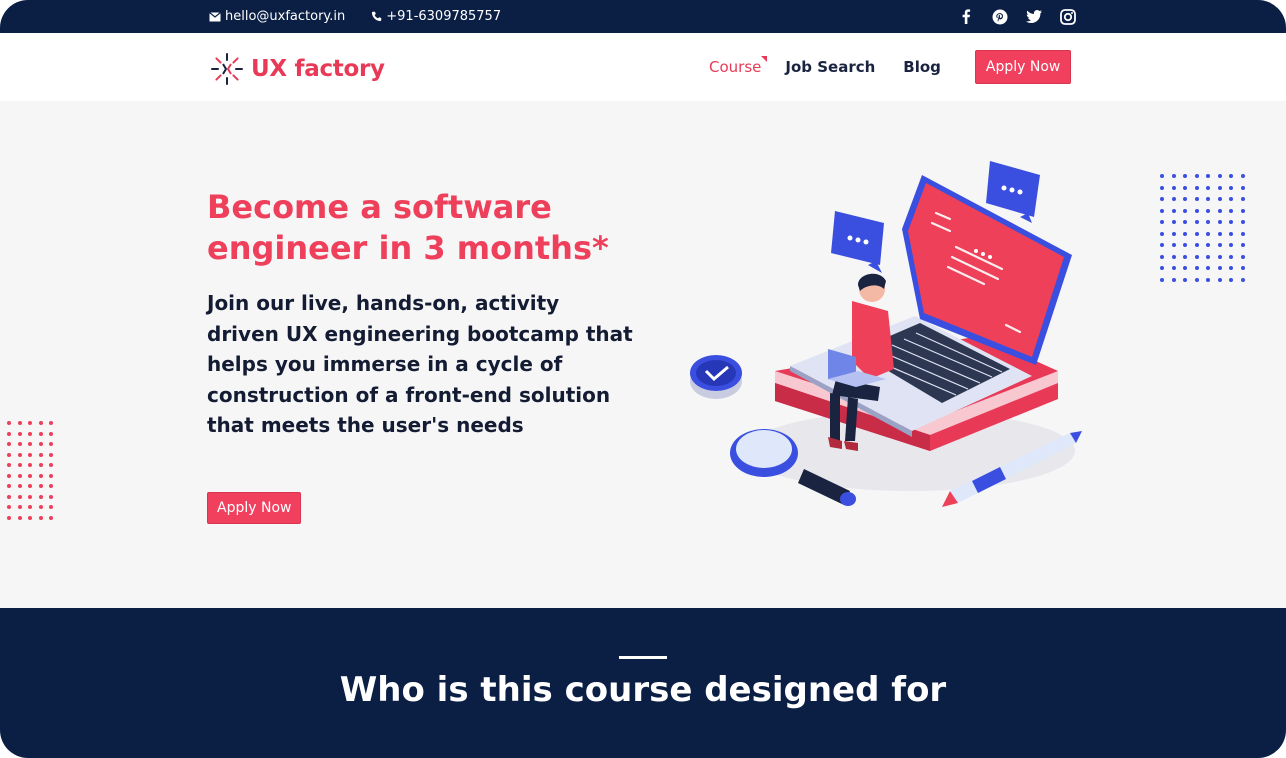  Describe the element at coordinates (966, 17) in the screenshot. I see `facebook-icon` at that location.